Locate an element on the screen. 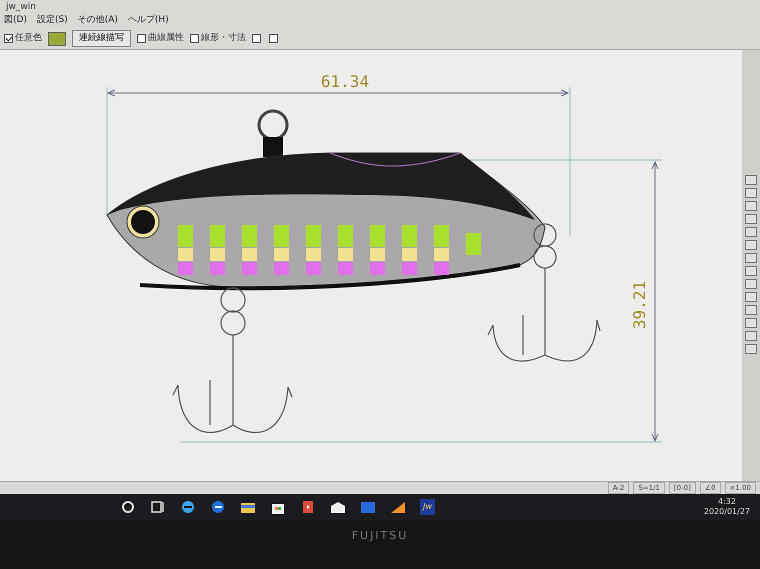  color-swatch is located at coordinates (57, 39).